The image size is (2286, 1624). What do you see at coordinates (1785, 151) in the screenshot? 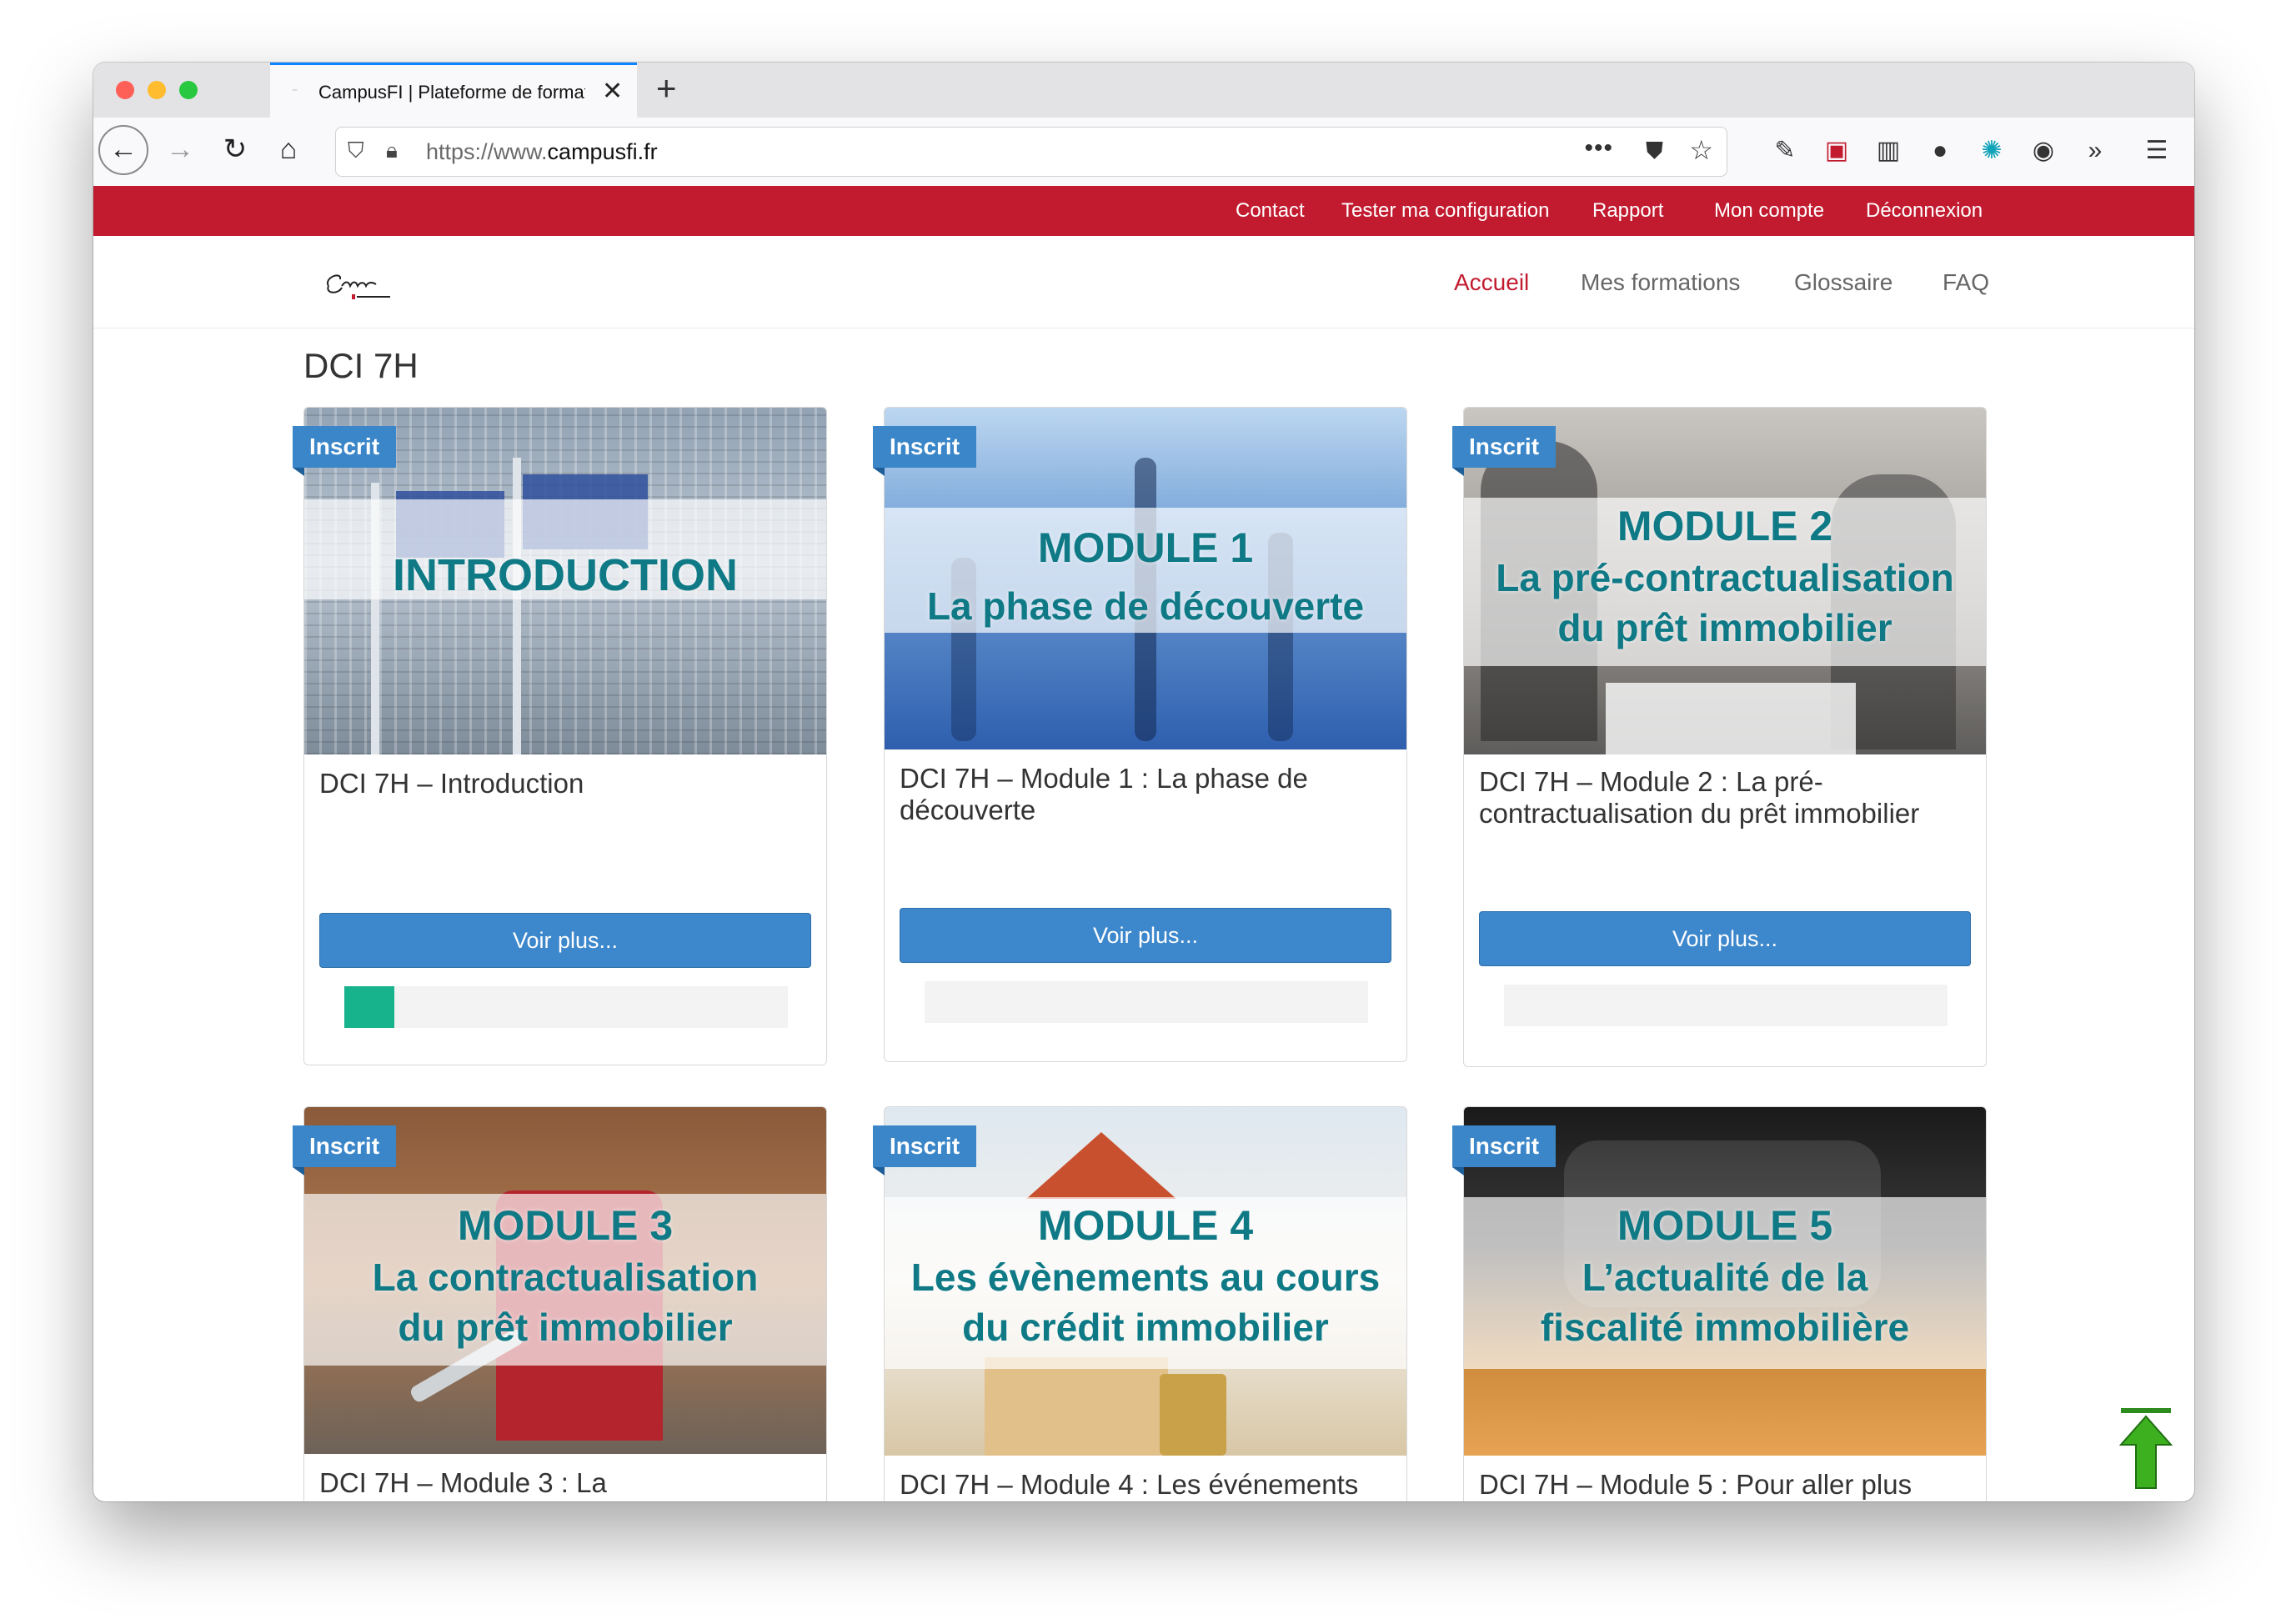
I see `eyedropper-icon: ✎` at bounding box center [1785, 151].